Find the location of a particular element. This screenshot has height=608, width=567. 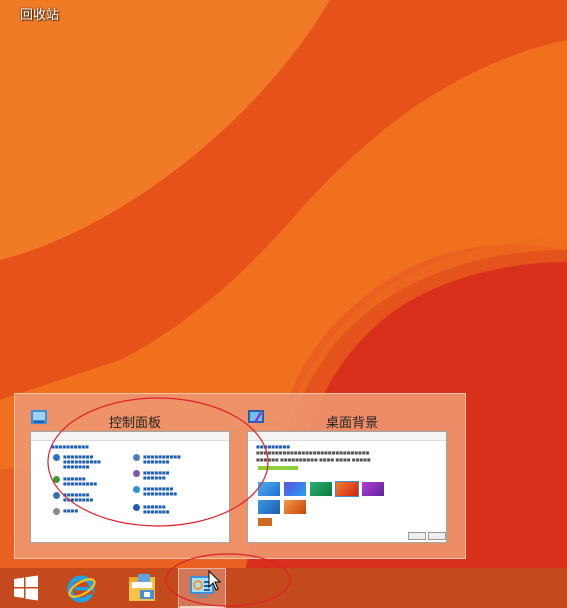

windows-start-icon is located at coordinates (26, 588).